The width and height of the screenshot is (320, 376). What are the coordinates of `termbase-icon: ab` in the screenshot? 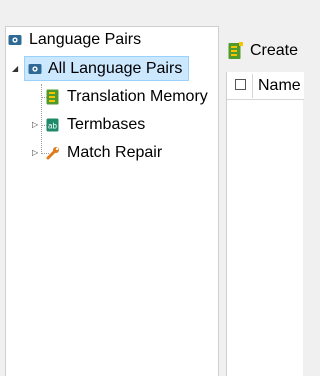 It's located at (52, 125).